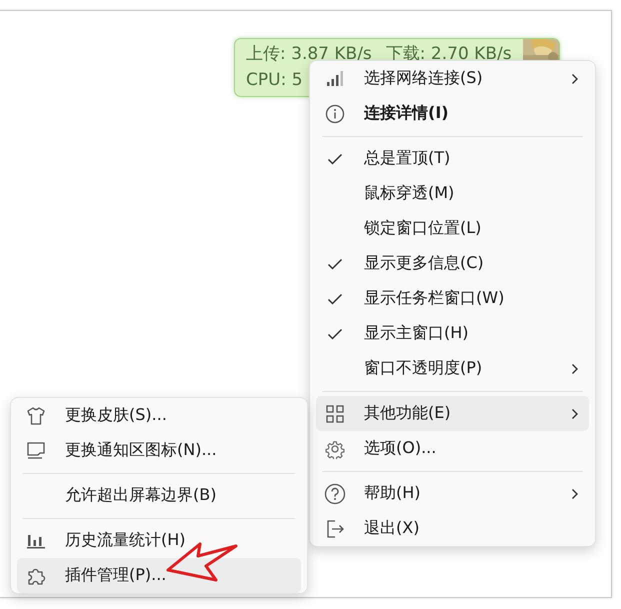  What do you see at coordinates (452, 413) in the screenshot?
I see `menu-item: 其他功能(E)` at bounding box center [452, 413].